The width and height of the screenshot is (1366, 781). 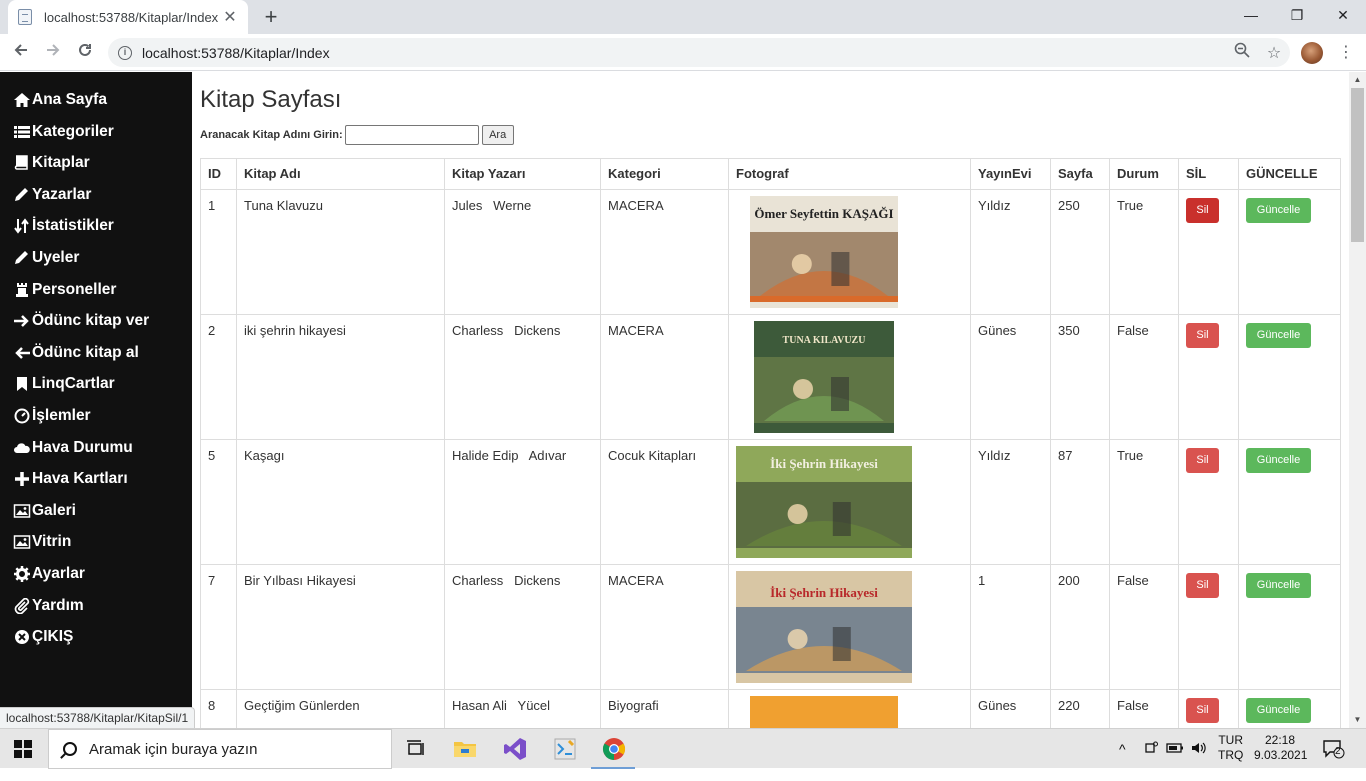 What do you see at coordinates (48, 606) in the screenshot?
I see `sidebar-item-yardım: Yardım` at bounding box center [48, 606].